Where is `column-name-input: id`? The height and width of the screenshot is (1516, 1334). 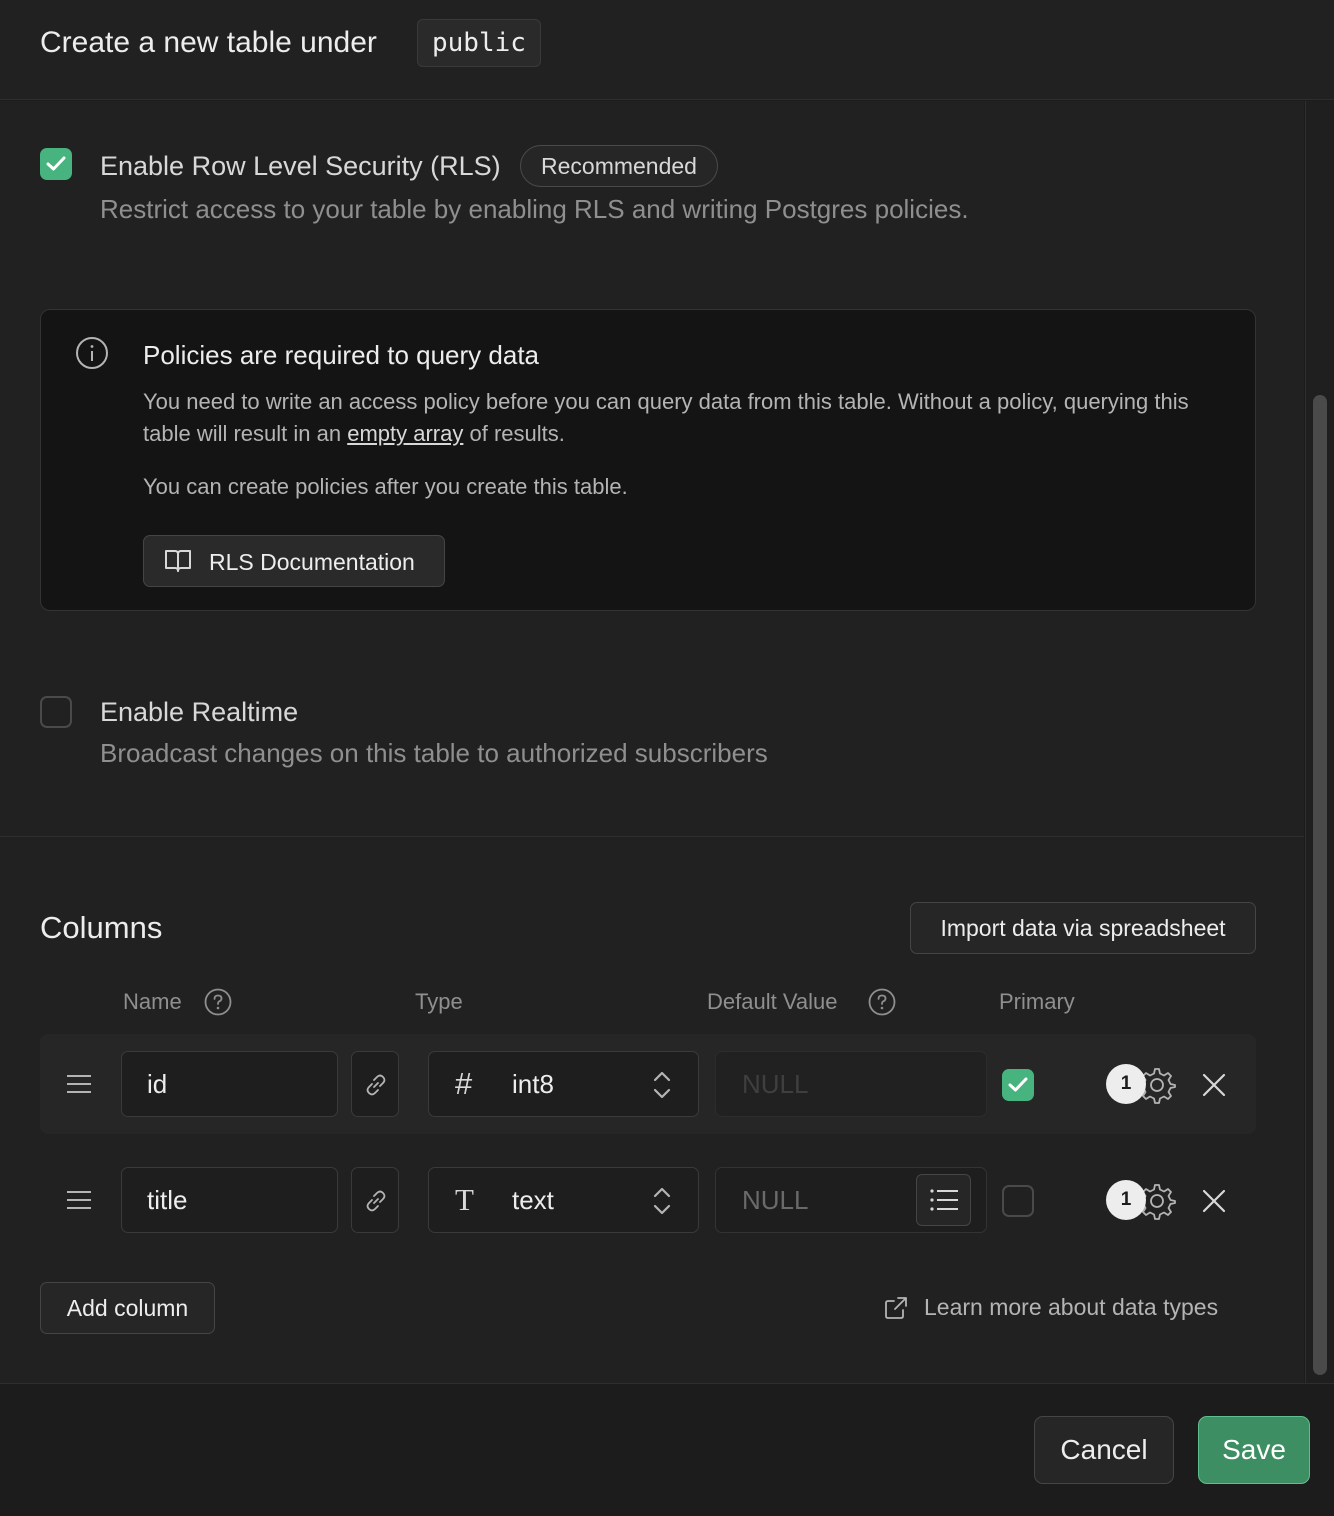
column-name-input: id is located at coordinates (229, 1084).